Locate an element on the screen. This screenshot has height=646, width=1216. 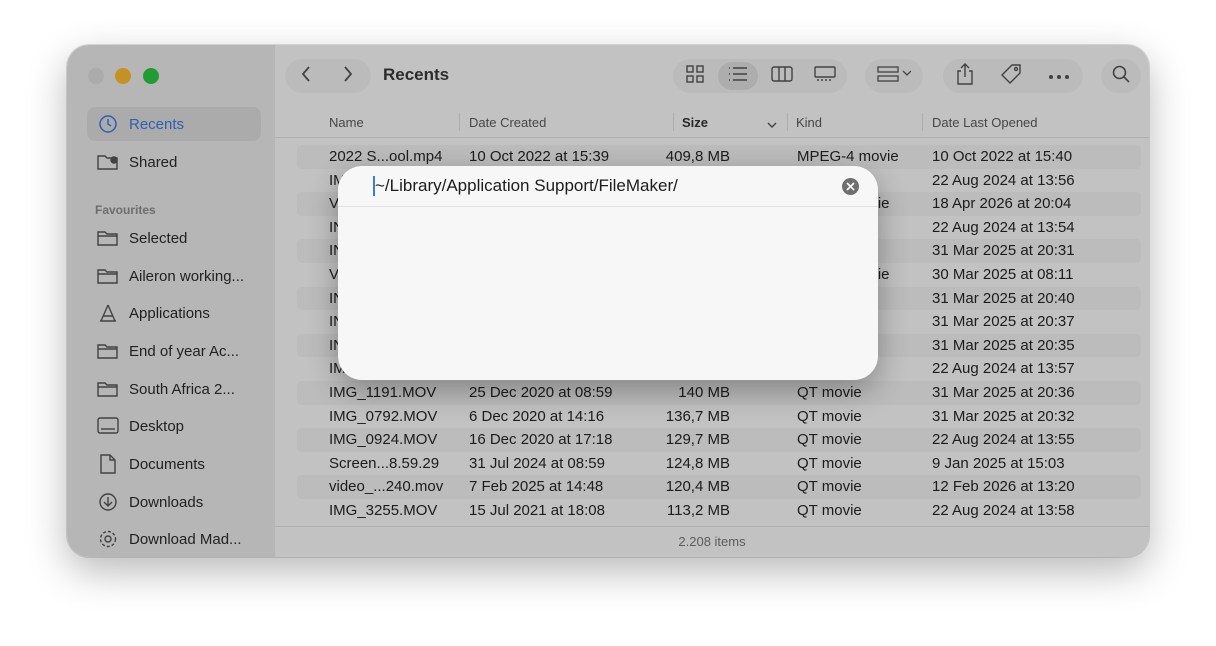
folder-path-input is located at coordinates (605, 186).